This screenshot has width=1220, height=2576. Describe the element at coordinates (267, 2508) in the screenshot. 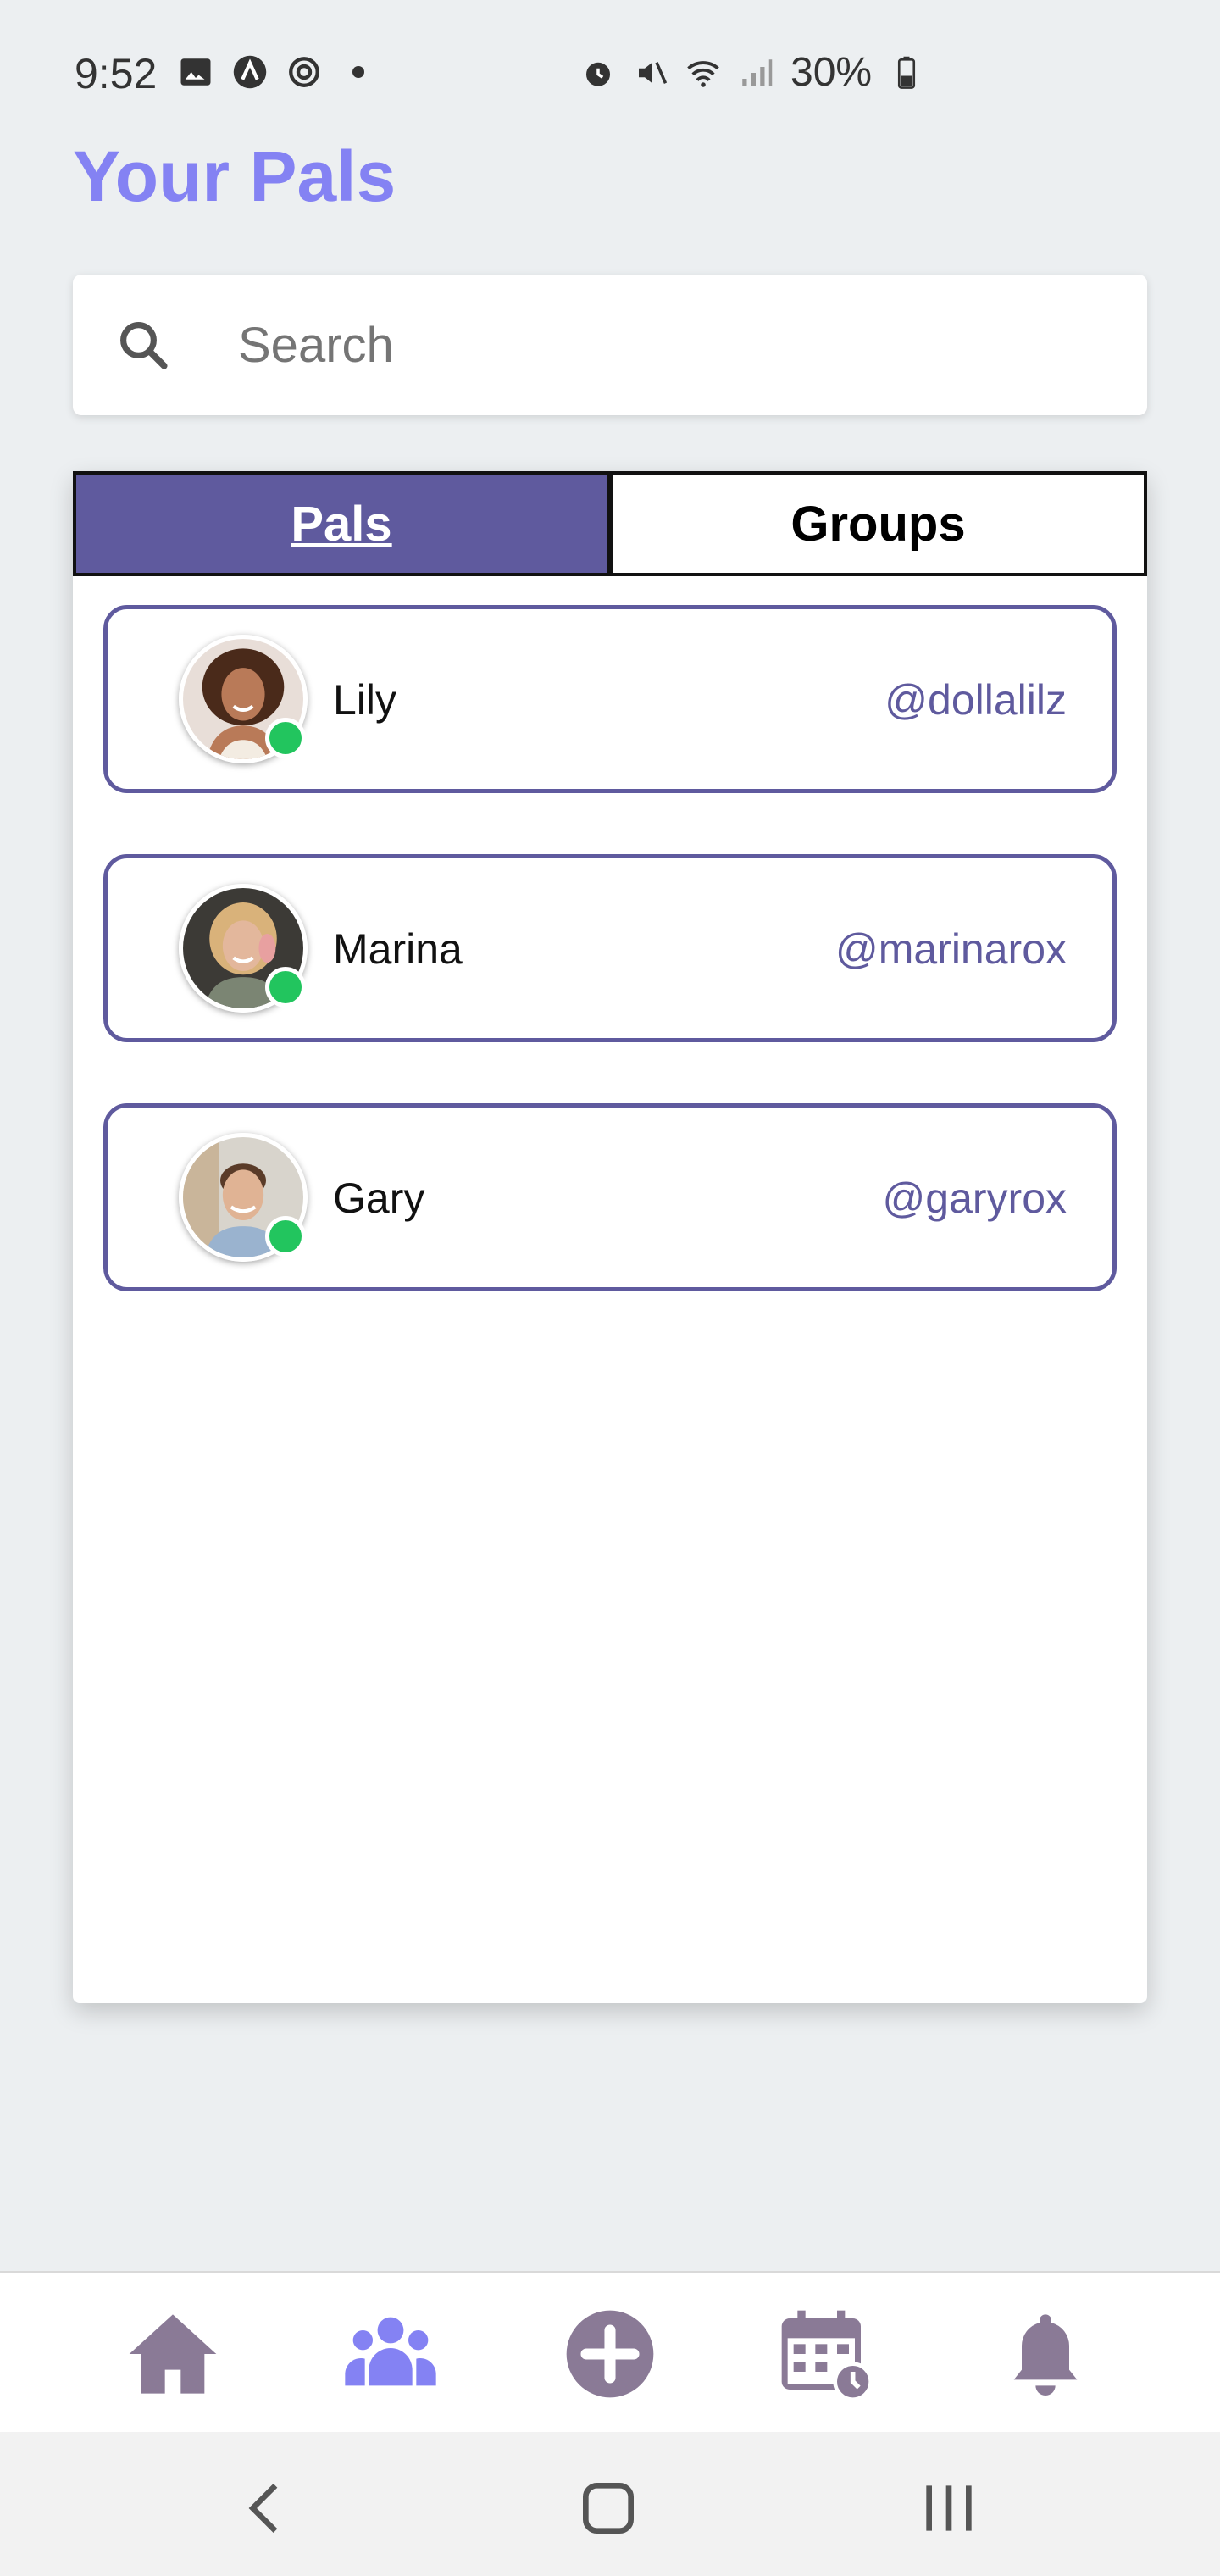

I see `back-icon` at that location.